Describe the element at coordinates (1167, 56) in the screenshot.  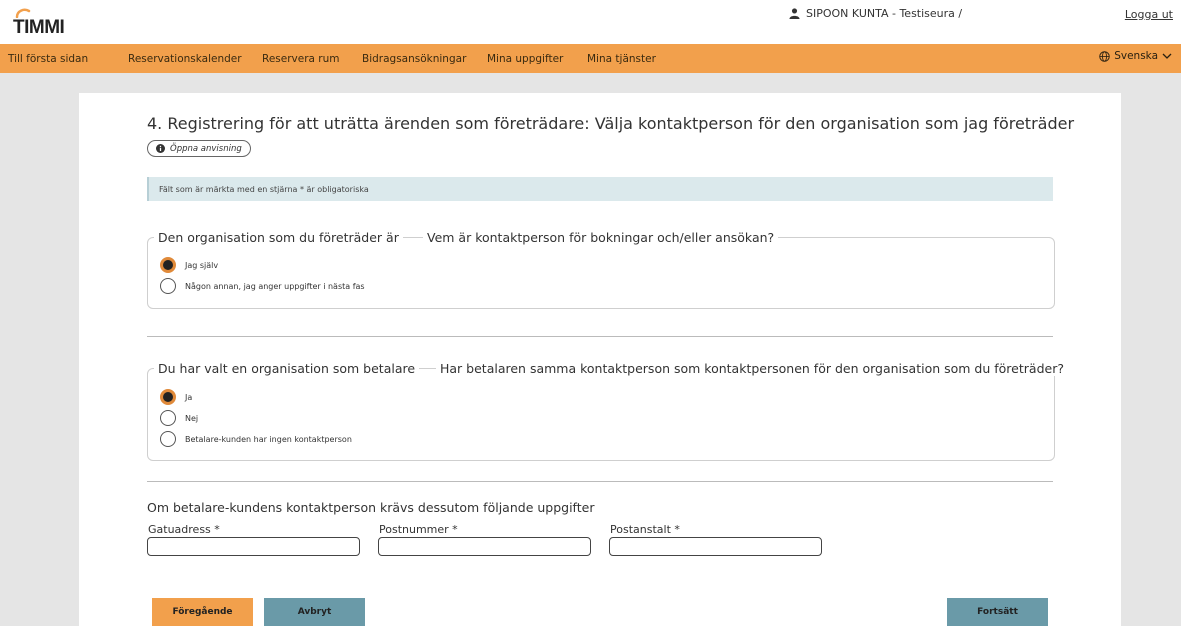
I see `chevron-down-icon` at that location.